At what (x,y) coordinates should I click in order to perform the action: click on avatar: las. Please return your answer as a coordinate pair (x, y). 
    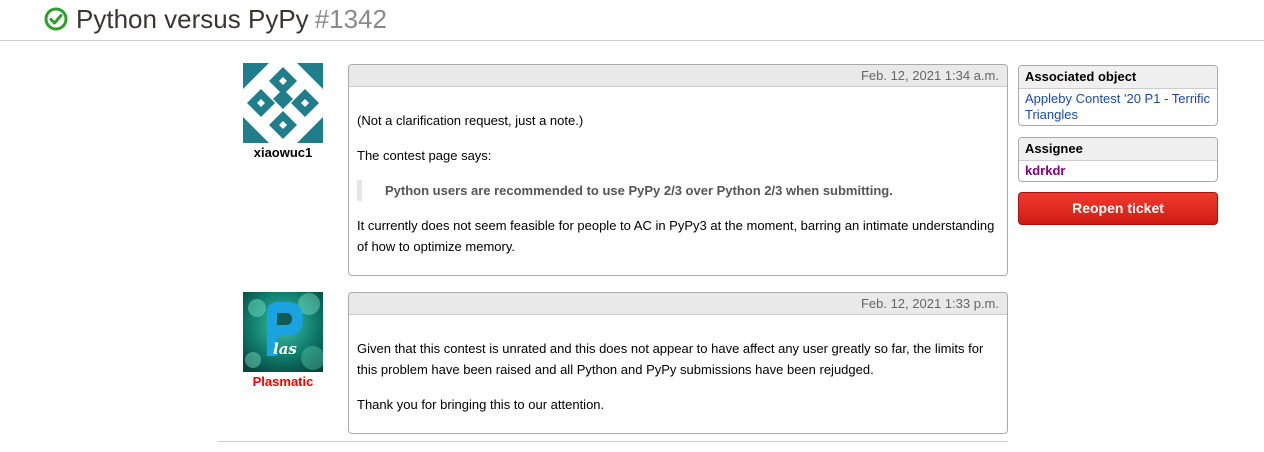
    Looking at the image, I should click on (283, 332).